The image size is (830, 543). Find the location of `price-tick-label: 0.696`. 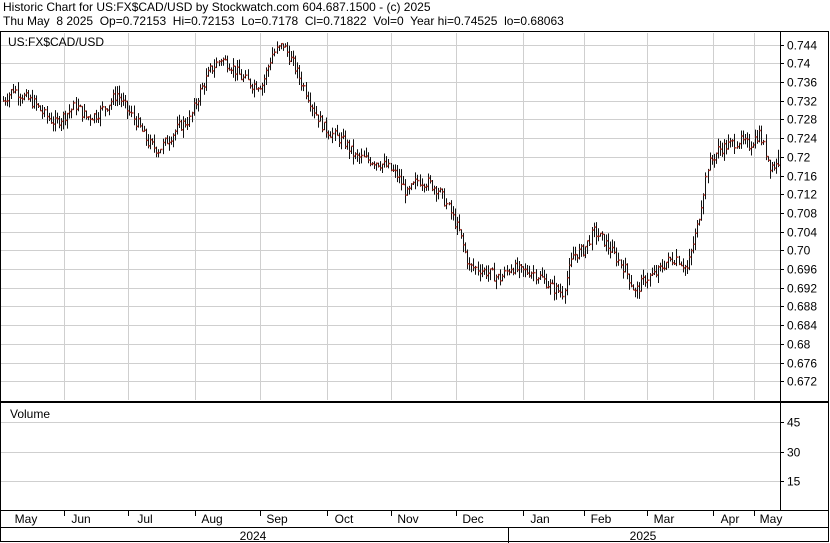

price-tick-label: 0.696 is located at coordinates (802, 270).